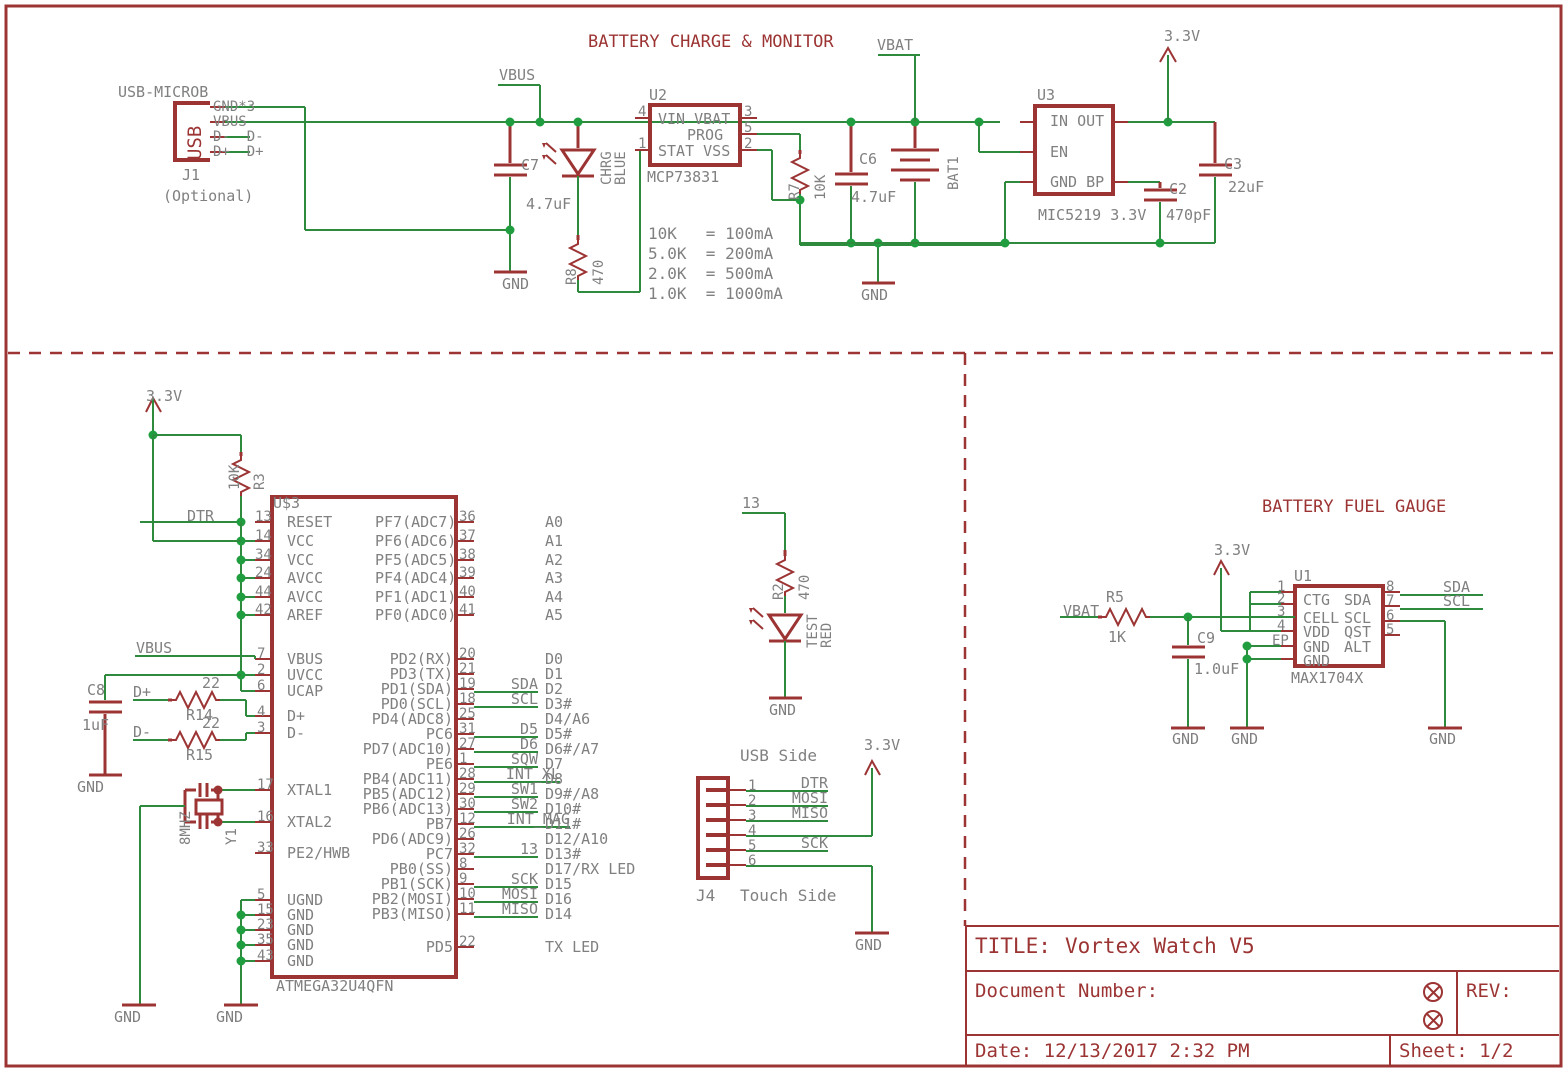 The image size is (1567, 1072). I want to click on title-block-docnum-label: Document Number:, so click(1067, 991).